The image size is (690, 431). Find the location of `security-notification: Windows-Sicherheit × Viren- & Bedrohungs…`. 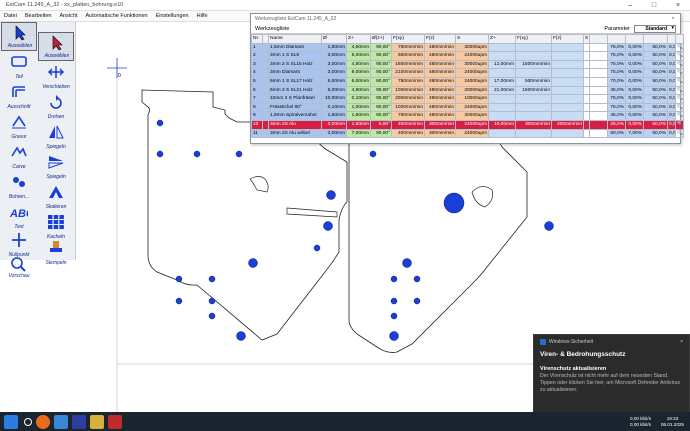

security-notification: Windows-Sicherheit × Viren- & Bedrohungs… is located at coordinates (611, 374).